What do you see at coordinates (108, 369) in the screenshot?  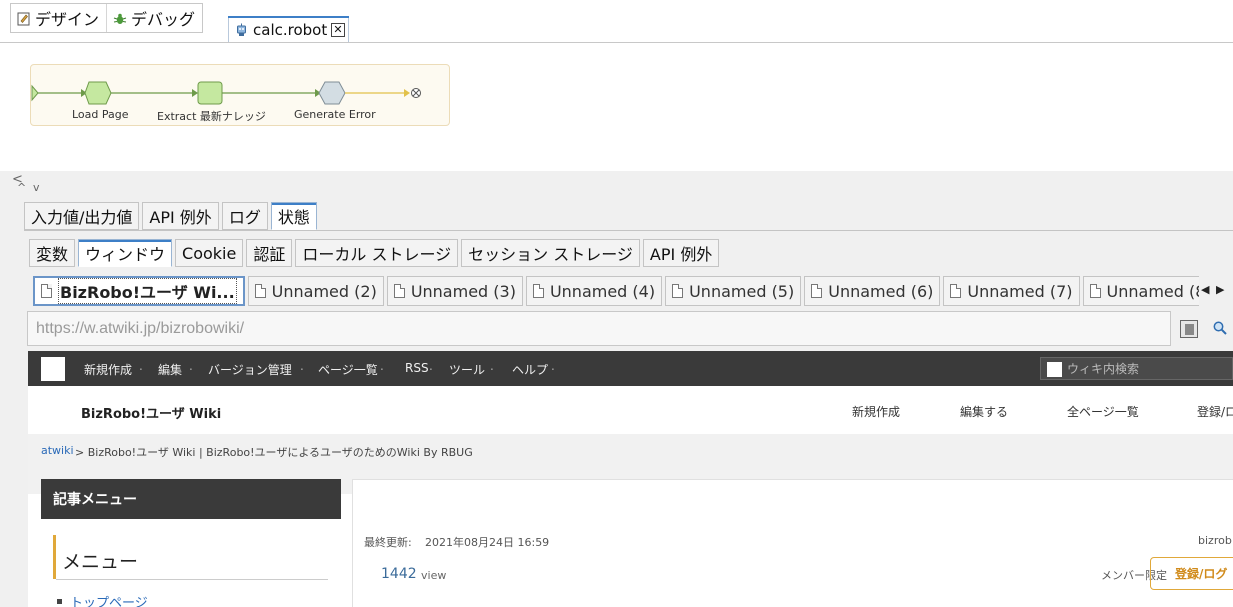 I see `nav-new: 新規作成` at bounding box center [108, 369].